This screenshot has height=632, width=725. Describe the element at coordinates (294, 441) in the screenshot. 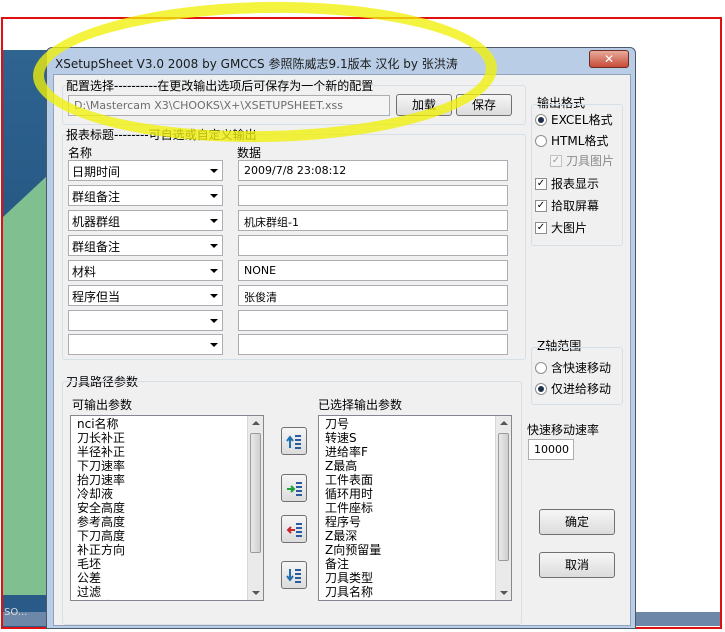

I see `move-to-top-button` at that location.